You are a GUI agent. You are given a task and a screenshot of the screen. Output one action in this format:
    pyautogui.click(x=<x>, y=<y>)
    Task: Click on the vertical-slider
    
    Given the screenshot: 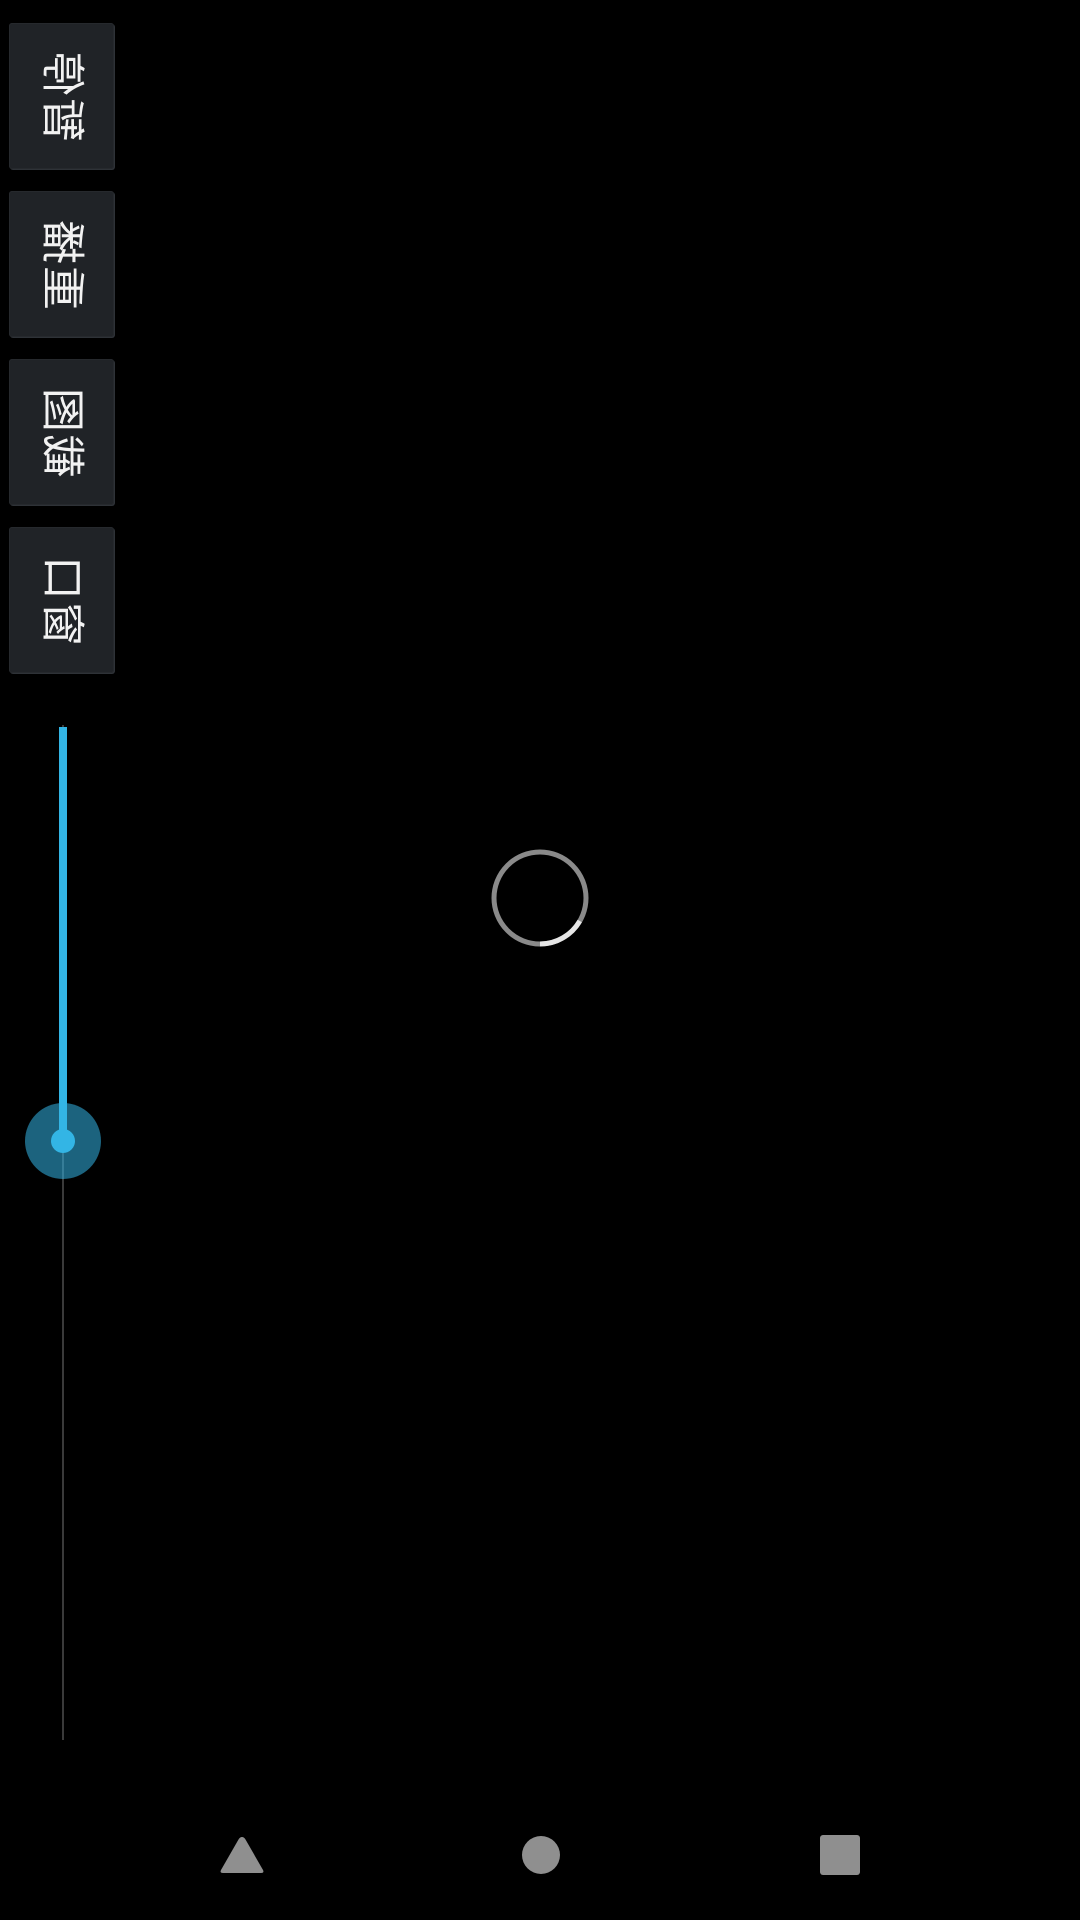 What is the action you would take?
    pyautogui.click(x=63, y=1232)
    